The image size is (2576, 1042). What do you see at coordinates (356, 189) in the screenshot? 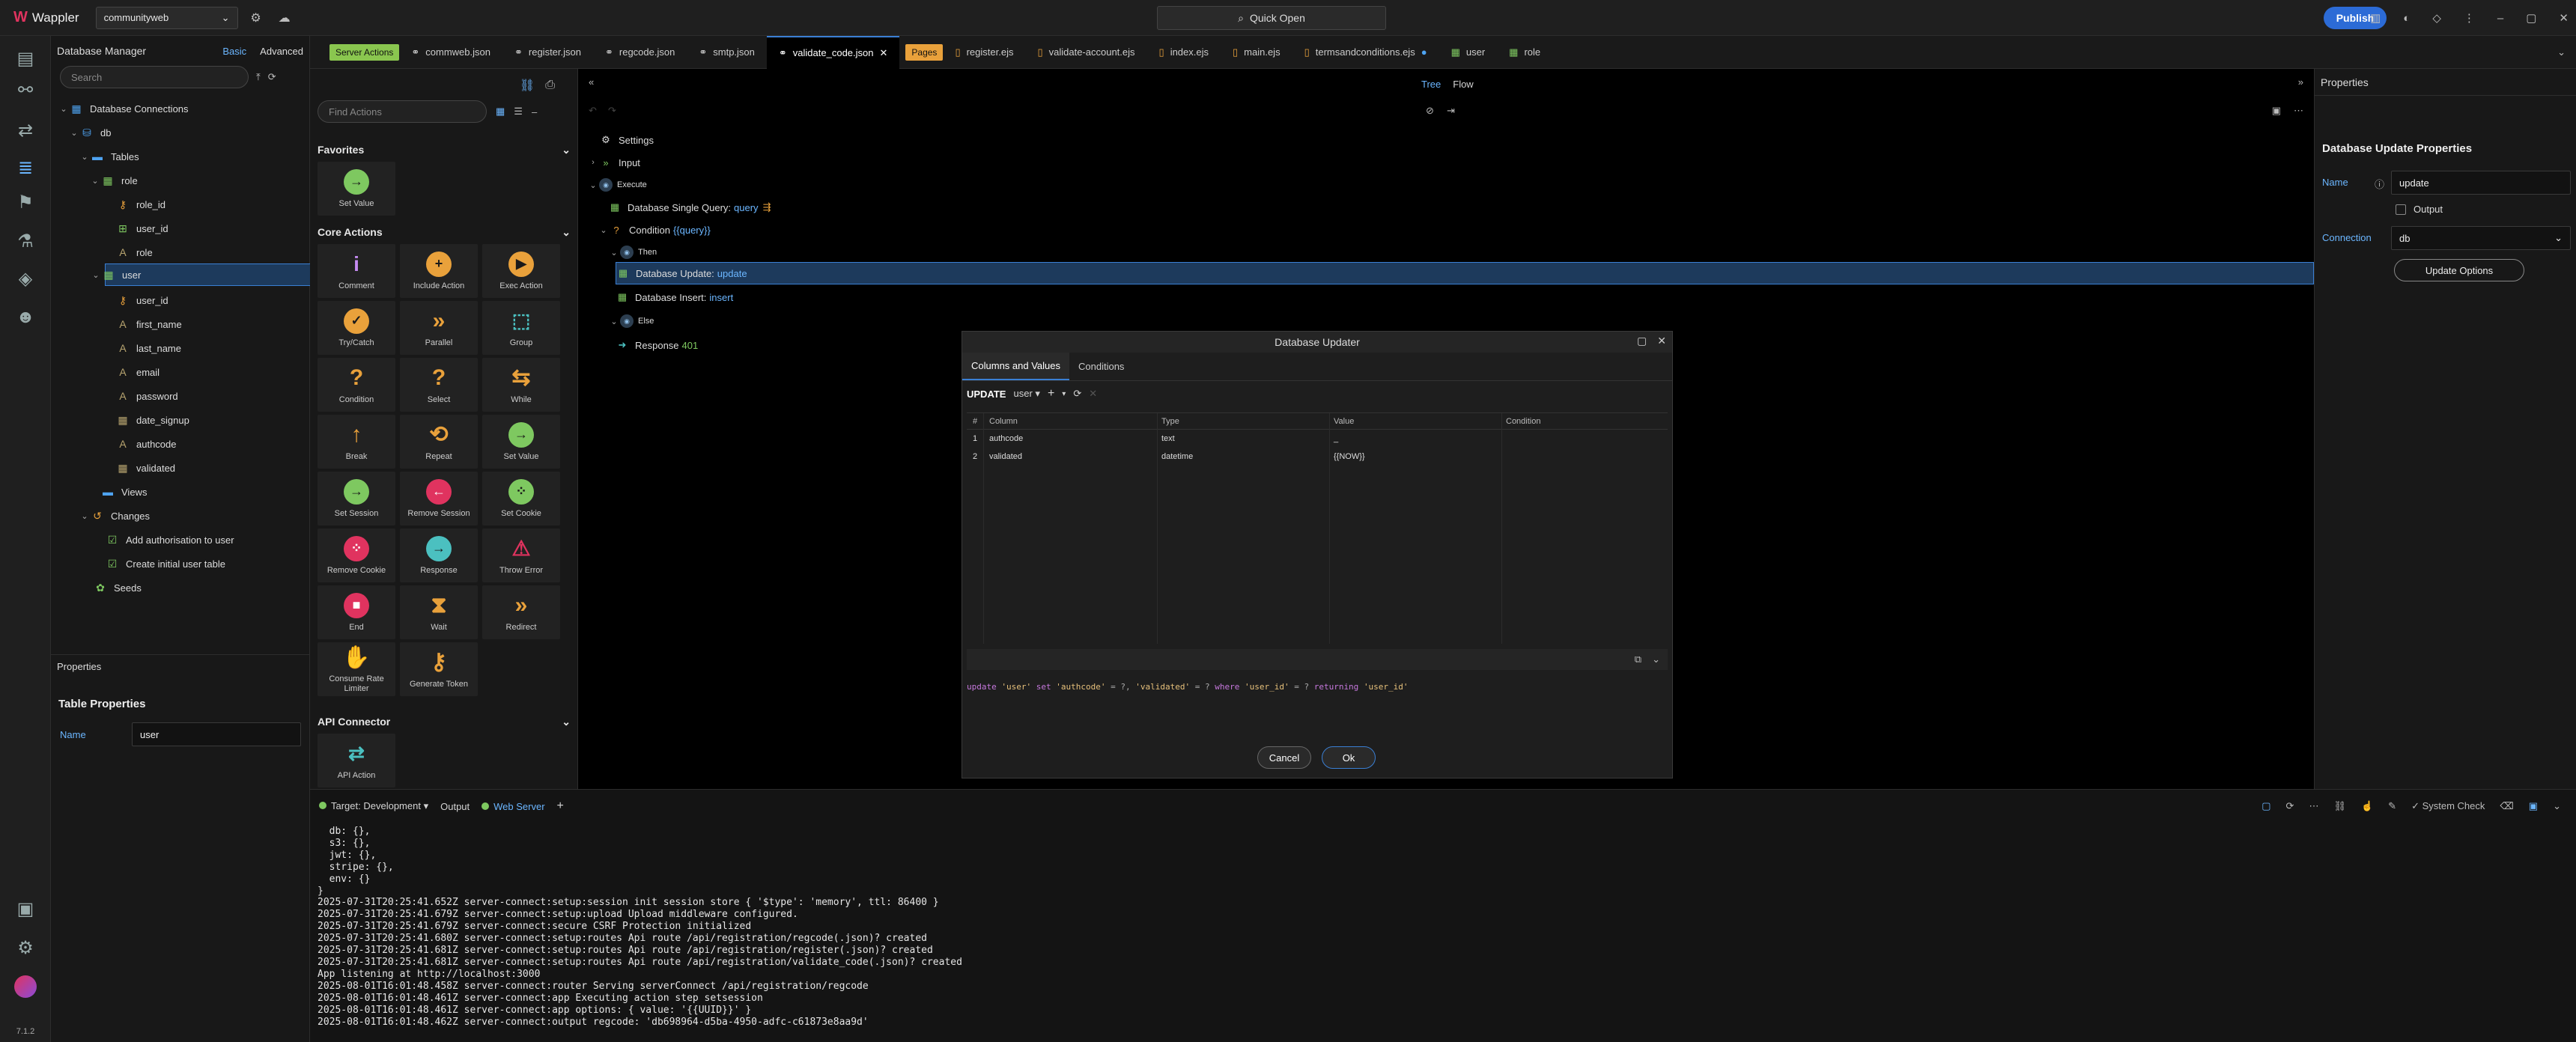
I see `action-set-value-fav: → Set Value` at bounding box center [356, 189].